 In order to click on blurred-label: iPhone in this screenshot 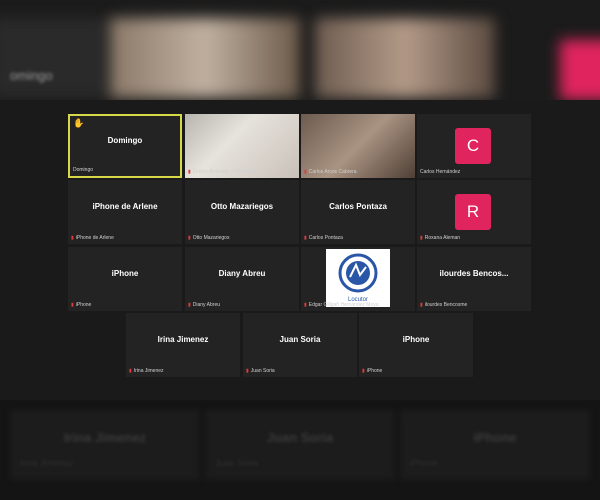, I will do `click(424, 463)`.